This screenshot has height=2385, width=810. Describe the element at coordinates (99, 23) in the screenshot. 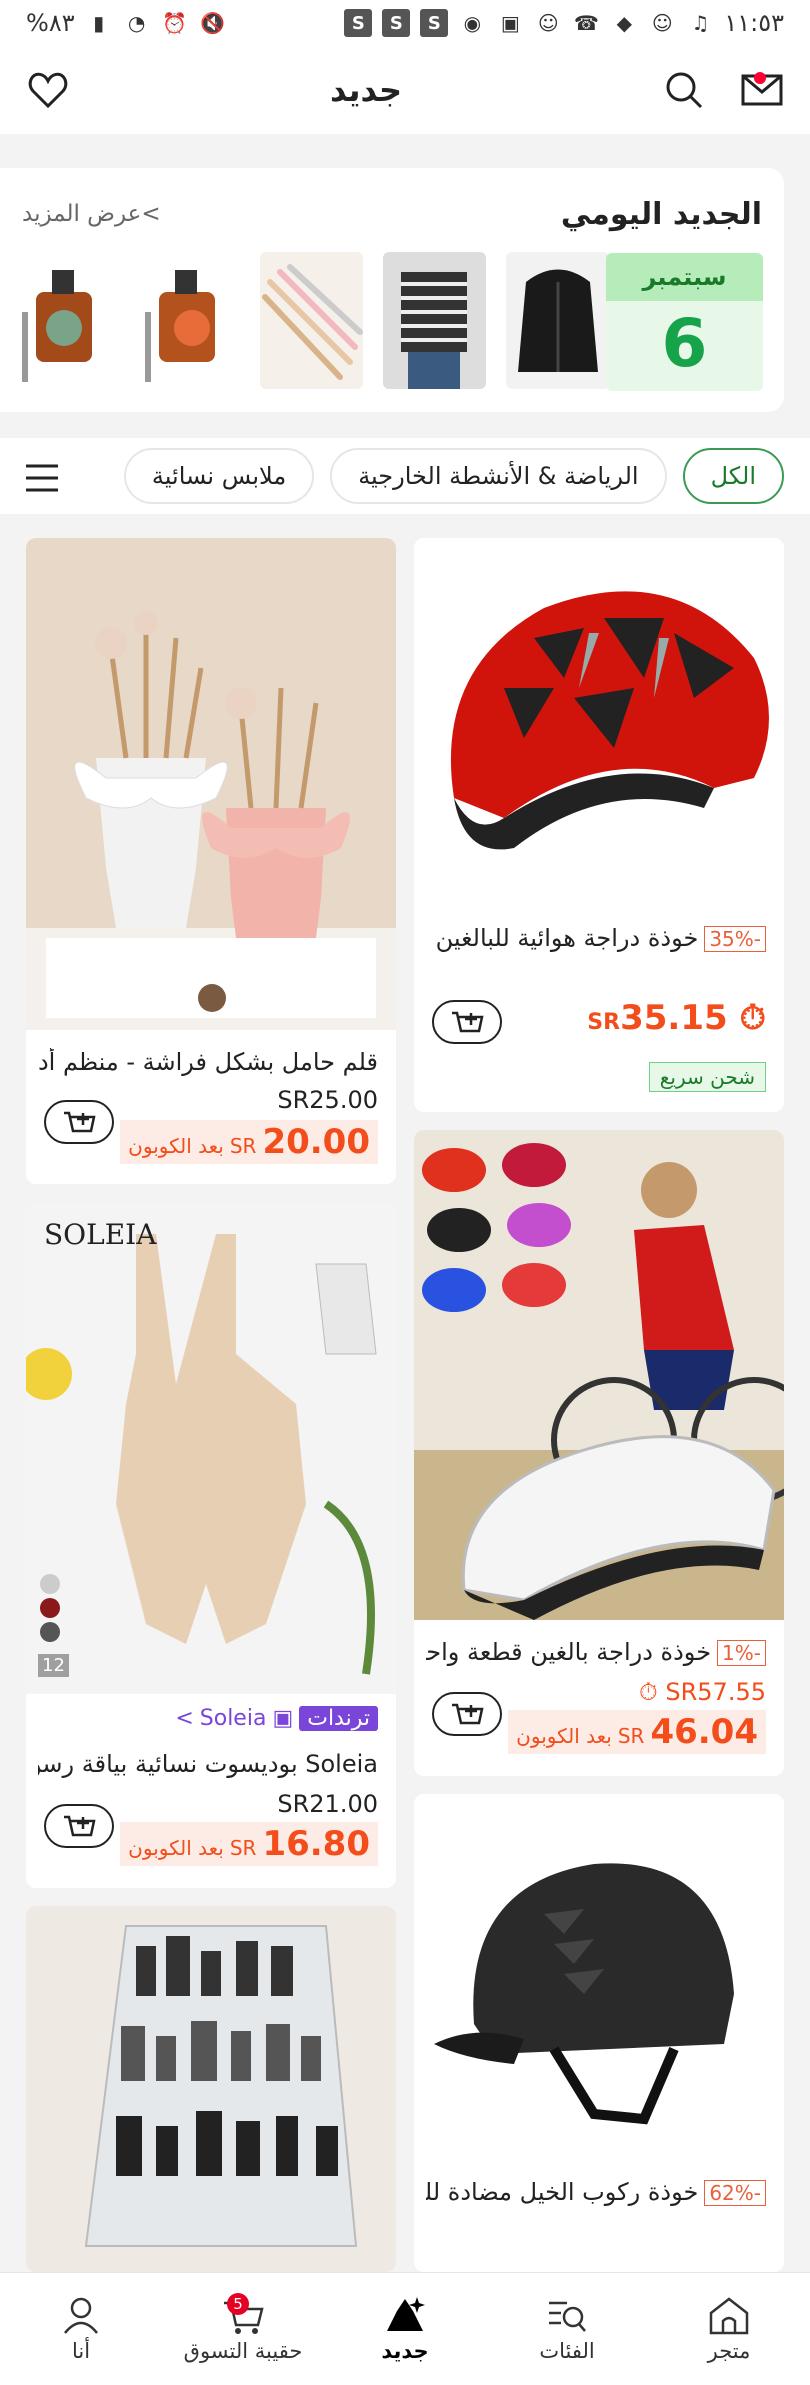

I see `signal-icon: ▮` at that location.